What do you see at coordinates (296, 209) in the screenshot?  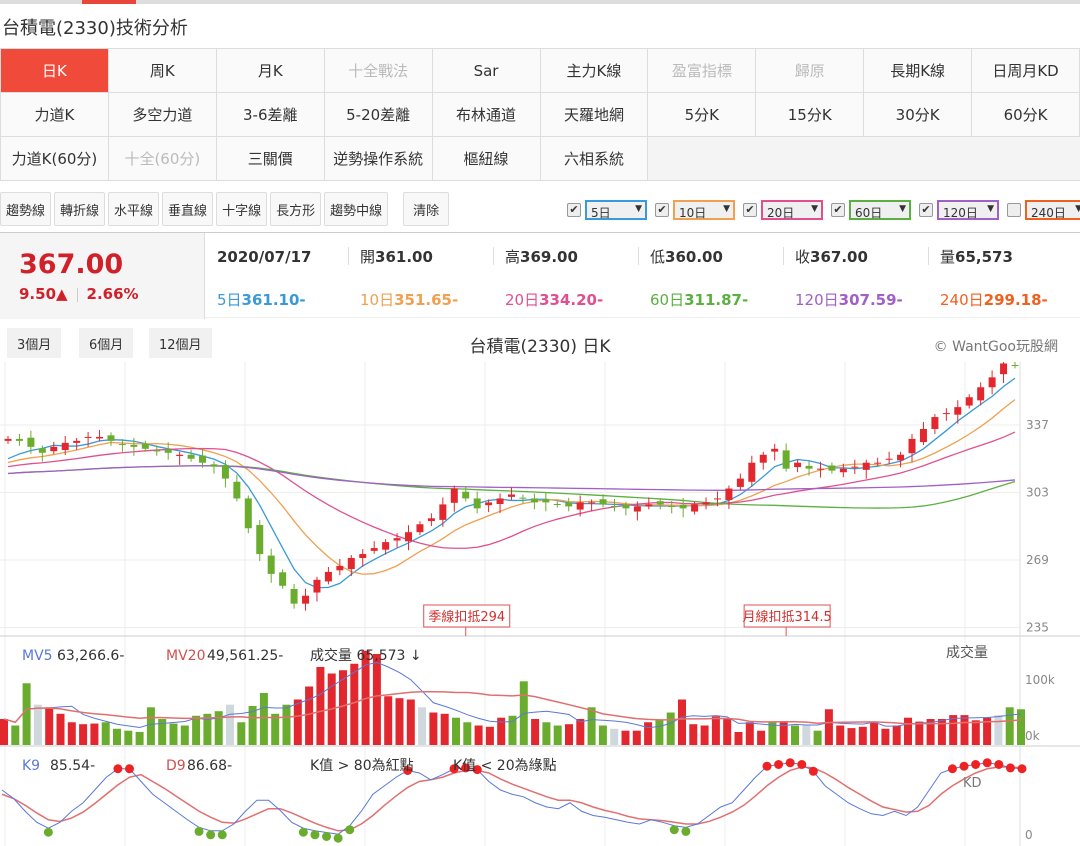 I see `tool-button-5: 長方形` at bounding box center [296, 209].